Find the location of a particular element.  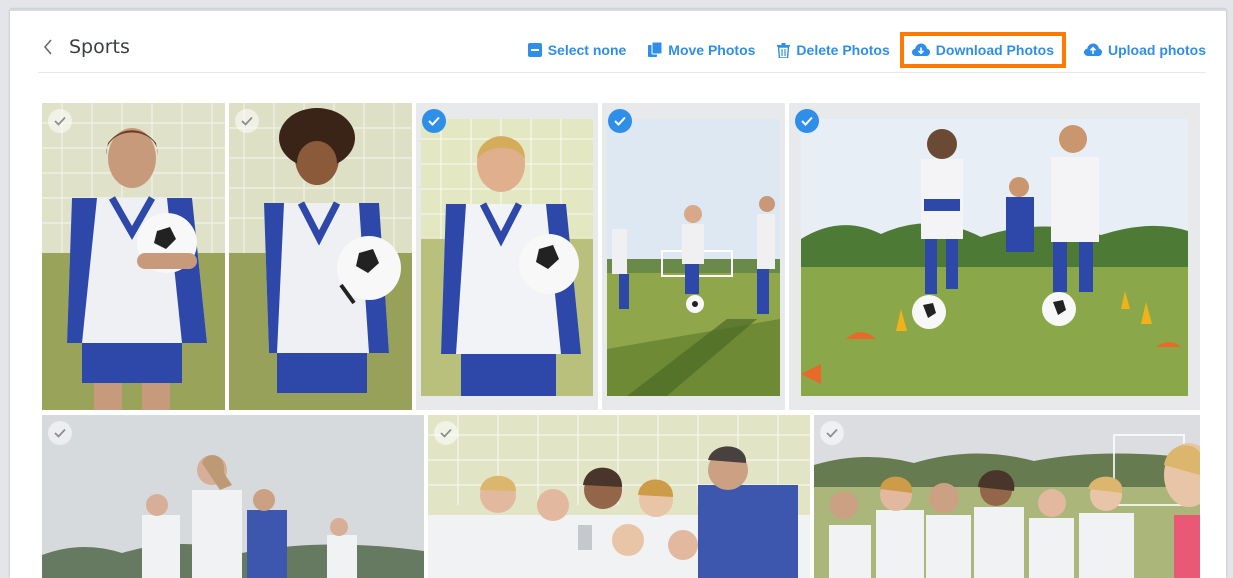

delete-photos-label: Delete Photos is located at coordinates (843, 50).